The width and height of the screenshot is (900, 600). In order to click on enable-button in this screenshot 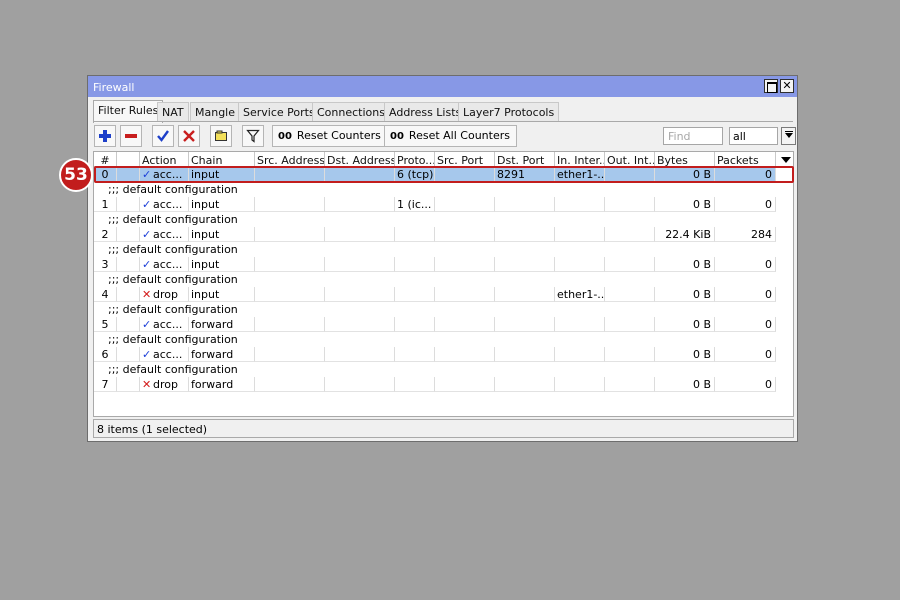, I will do `click(163, 136)`.